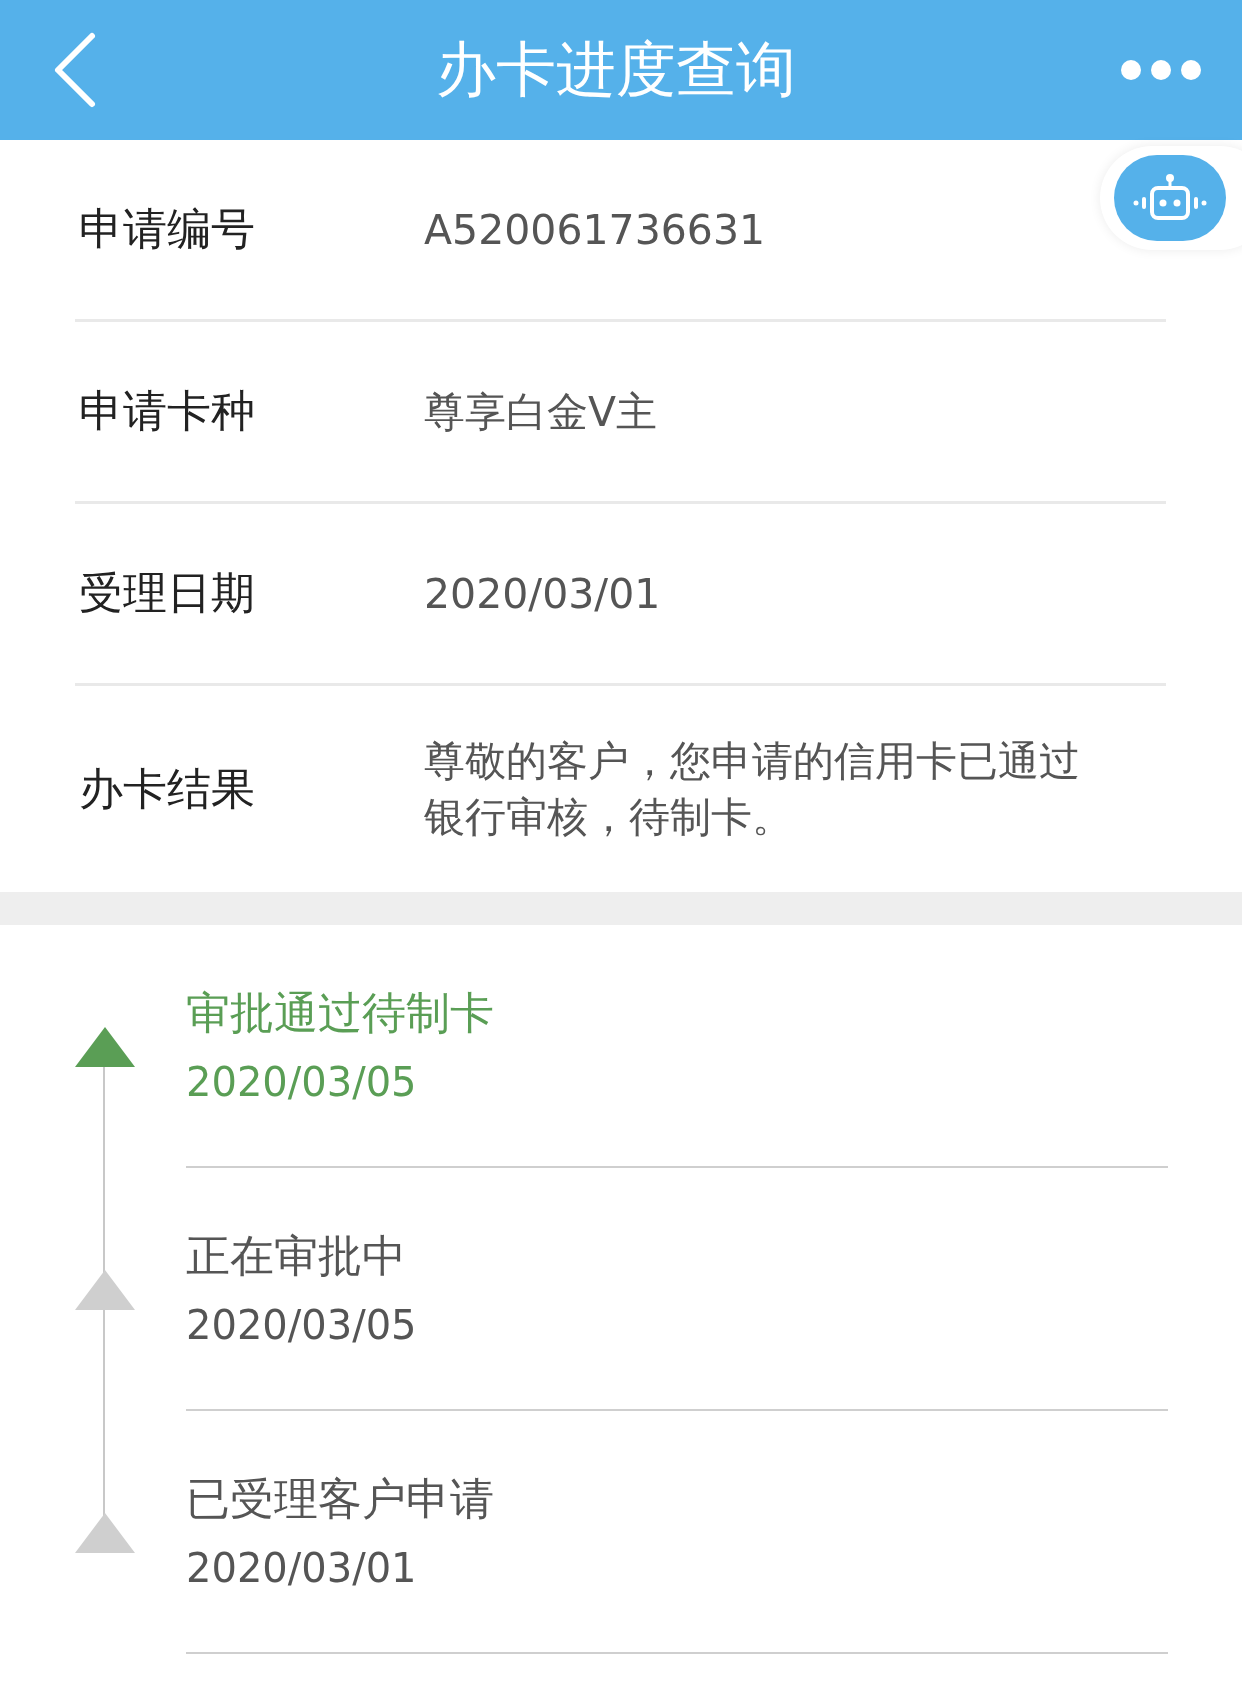 Image resolution: width=1242 pixels, height=1682 pixels. Describe the element at coordinates (340, 1499) in the screenshot. I see `status-text: 已受理客户申请` at that location.